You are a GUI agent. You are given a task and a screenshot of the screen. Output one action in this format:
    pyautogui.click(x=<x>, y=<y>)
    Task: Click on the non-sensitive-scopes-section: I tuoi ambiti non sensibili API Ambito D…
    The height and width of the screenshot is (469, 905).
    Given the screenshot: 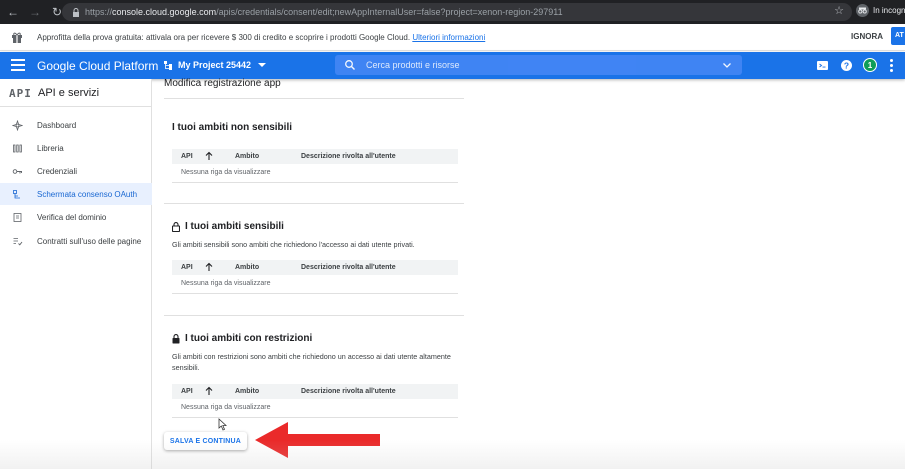 What is the action you would take?
    pyautogui.click(x=314, y=151)
    